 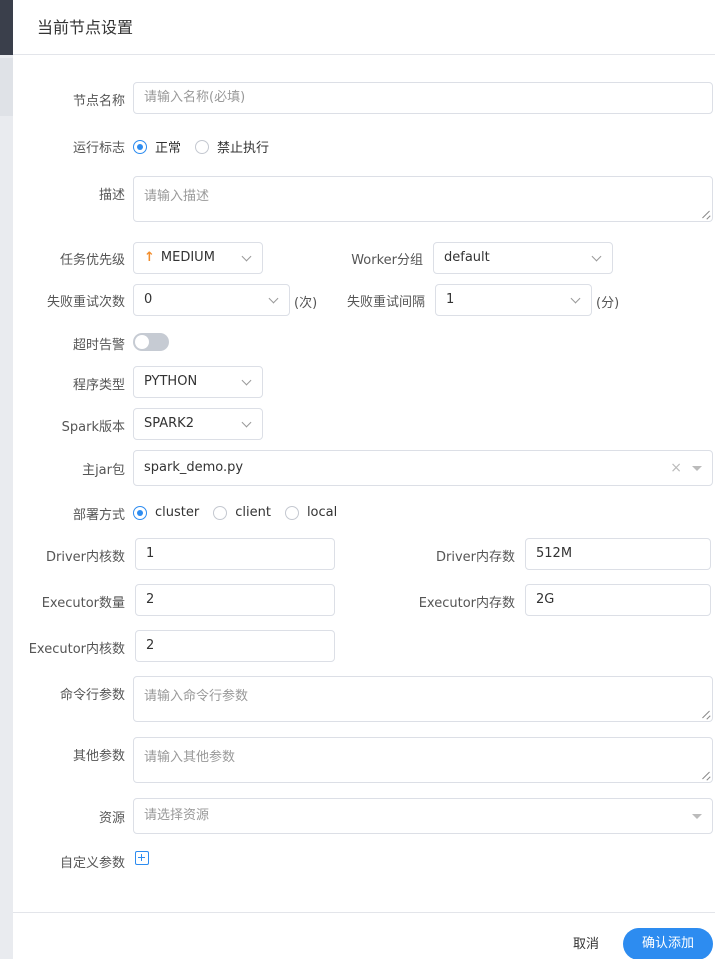 What do you see at coordinates (190, 757) in the screenshot?
I see `other-args-placeholder: 请输入其他参数` at bounding box center [190, 757].